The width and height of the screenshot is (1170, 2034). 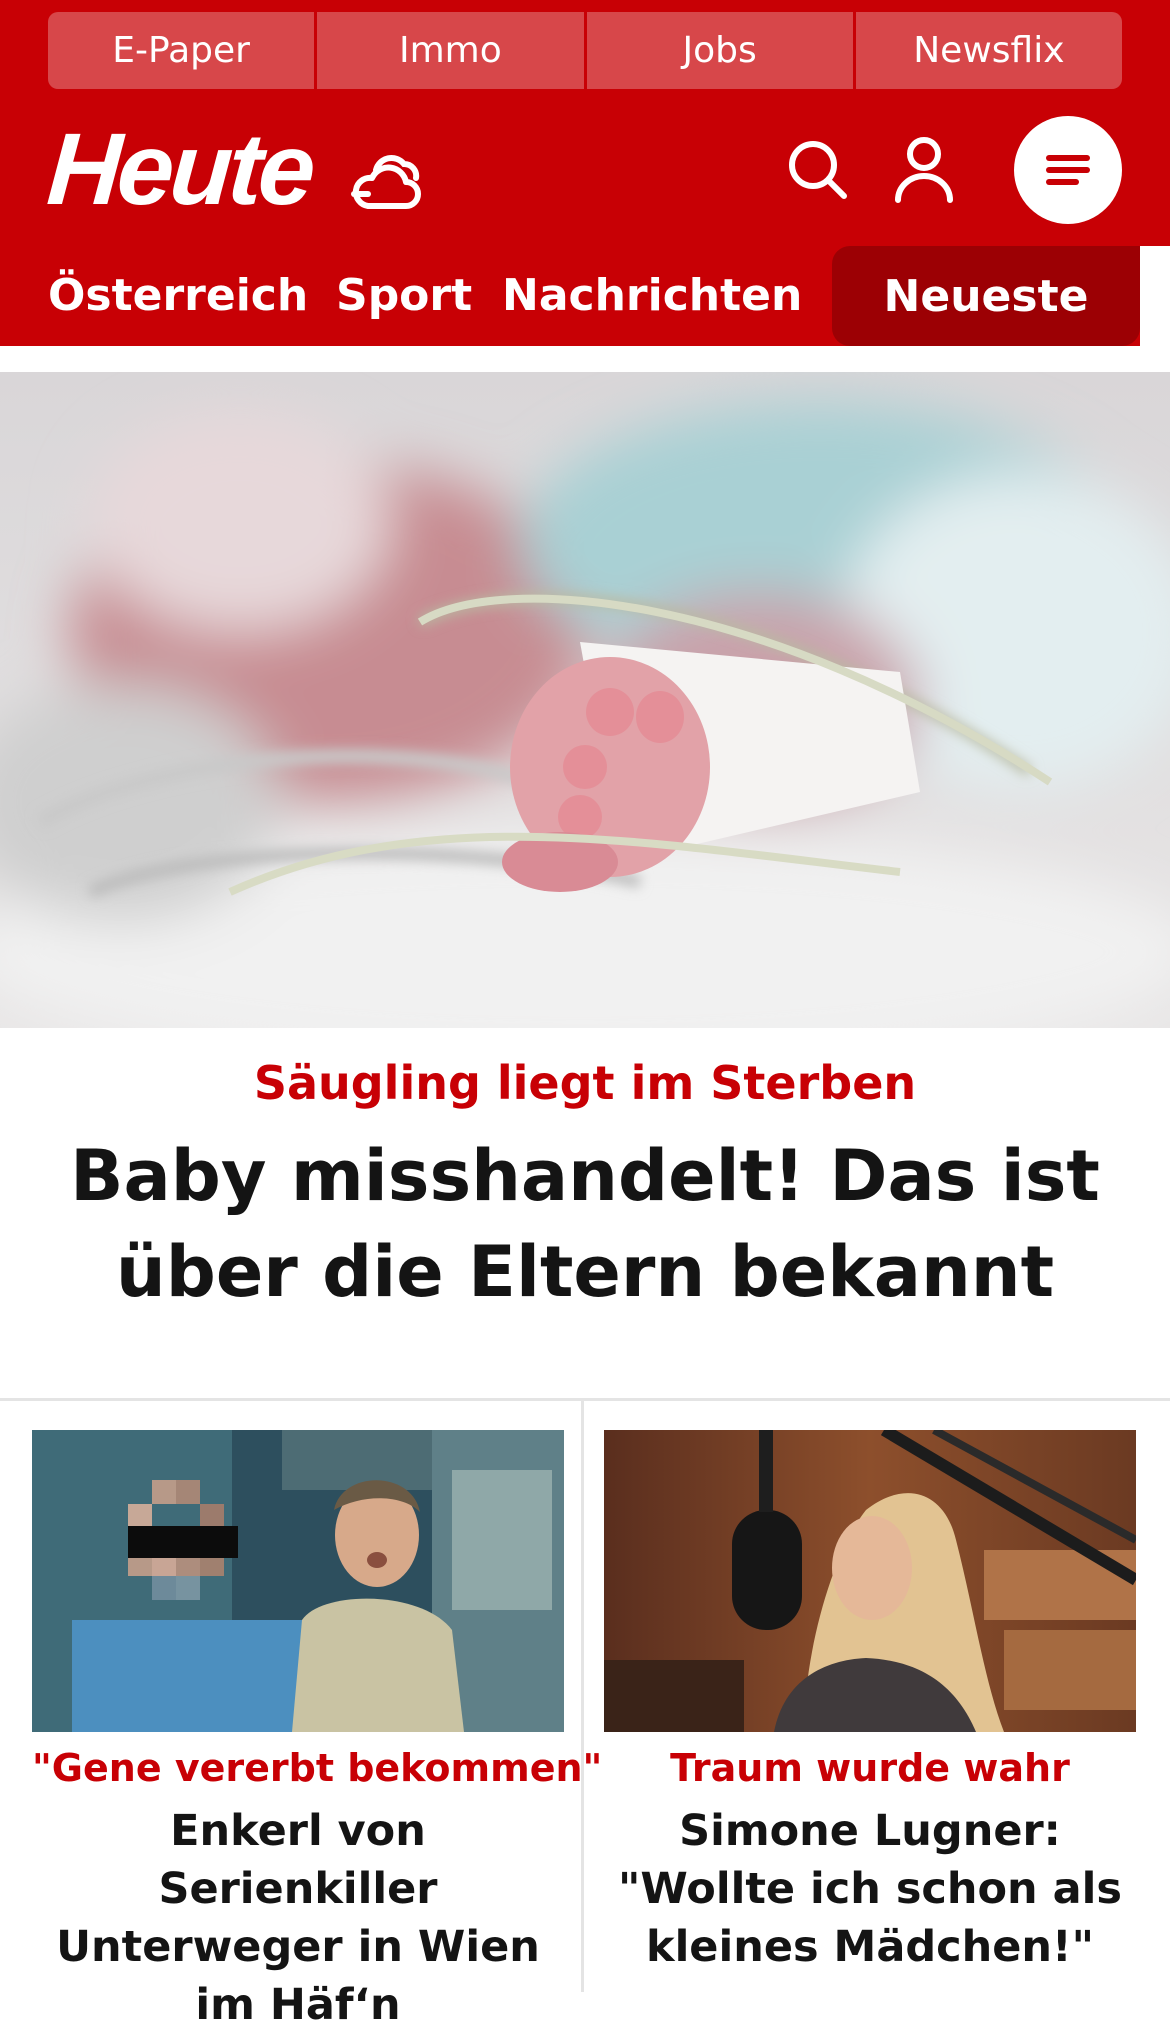 What do you see at coordinates (986, 296) in the screenshot?
I see `nav-tab-neueste: Neueste` at bounding box center [986, 296].